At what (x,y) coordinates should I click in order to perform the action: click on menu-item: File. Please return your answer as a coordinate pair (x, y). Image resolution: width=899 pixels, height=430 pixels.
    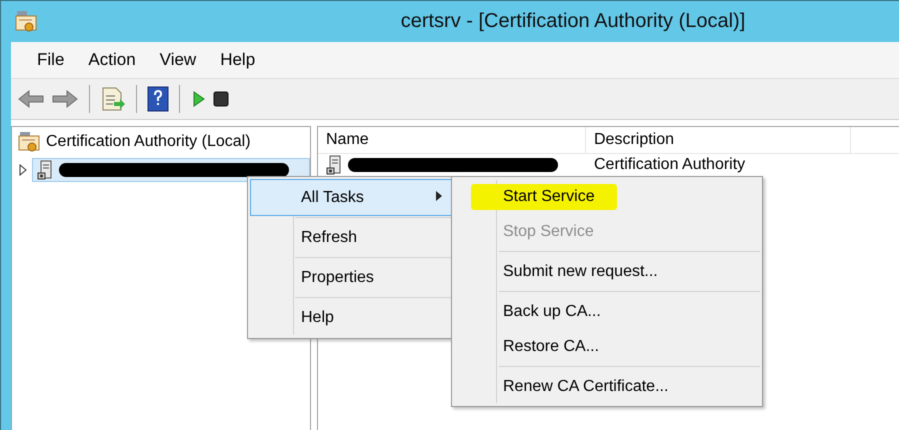
    Looking at the image, I should click on (50, 60).